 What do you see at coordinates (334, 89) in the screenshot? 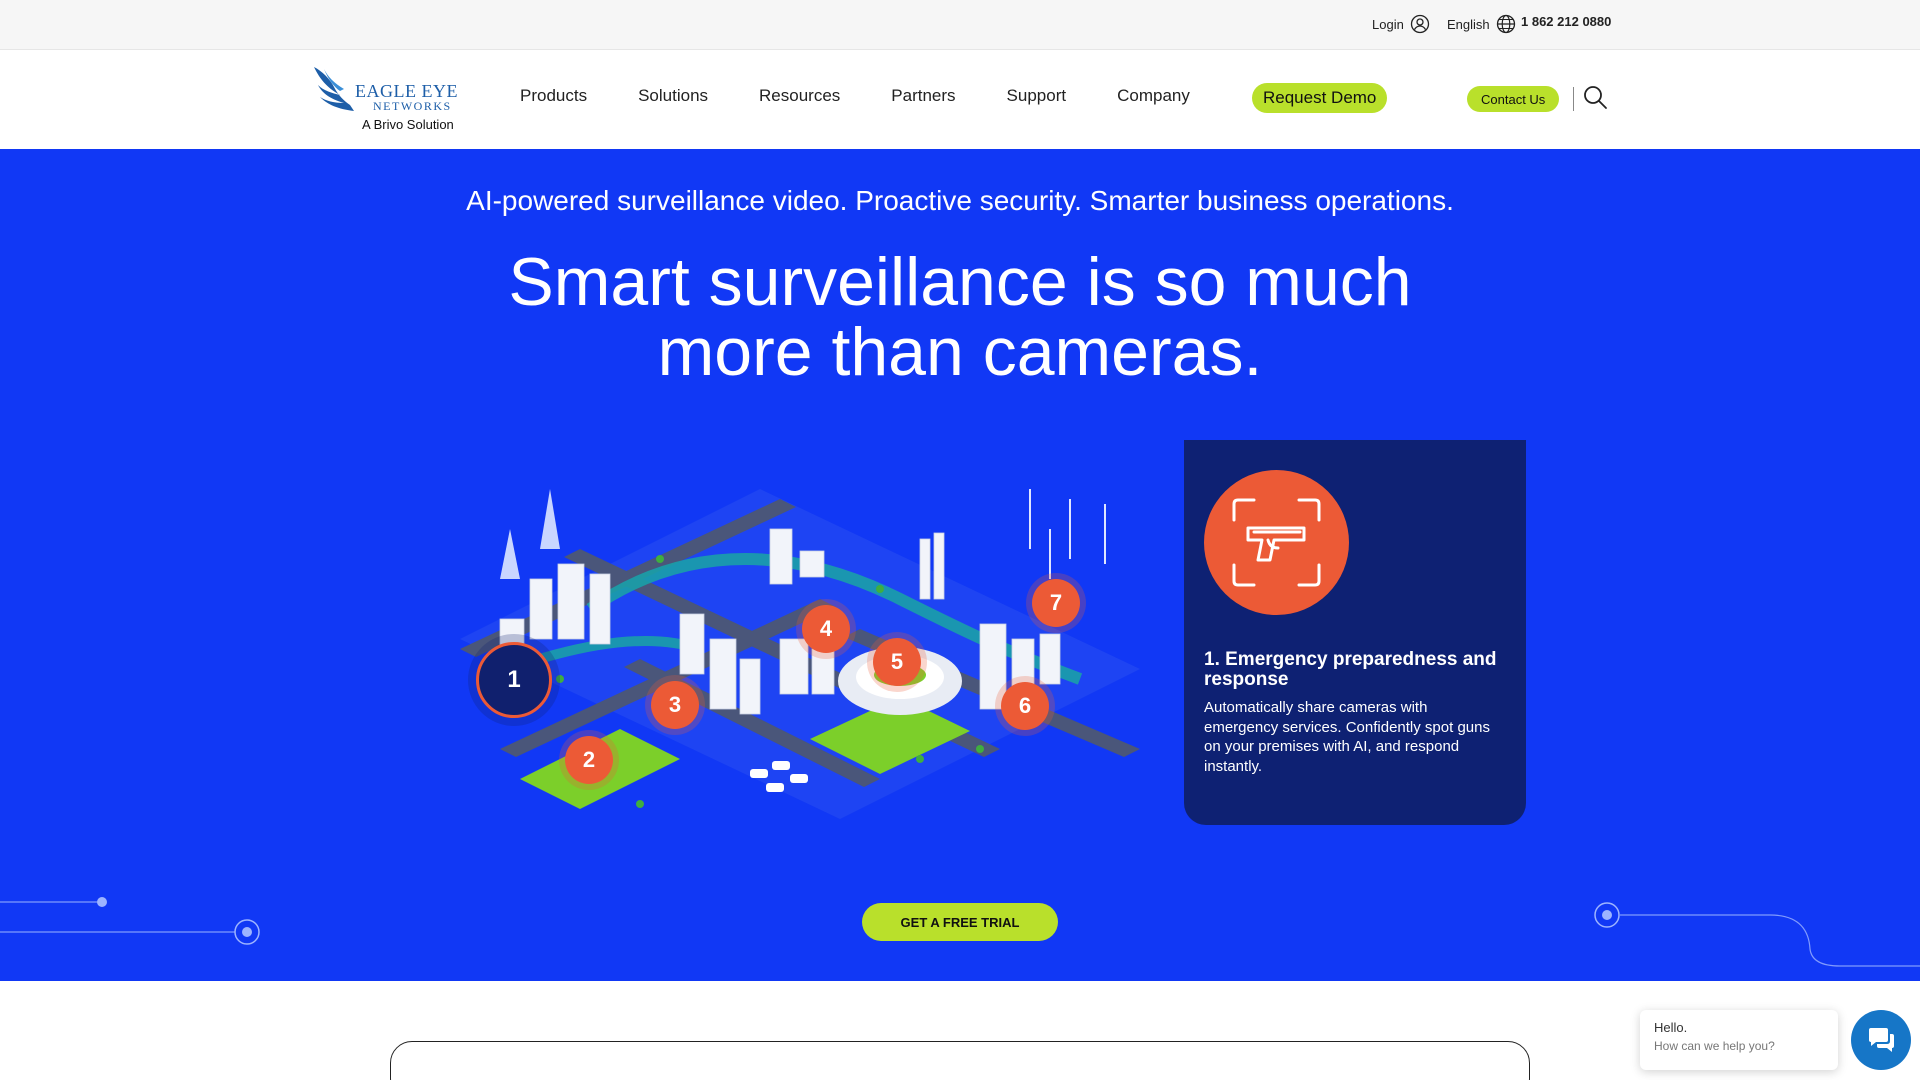
I see `eagle-logo-icon` at bounding box center [334, 89].